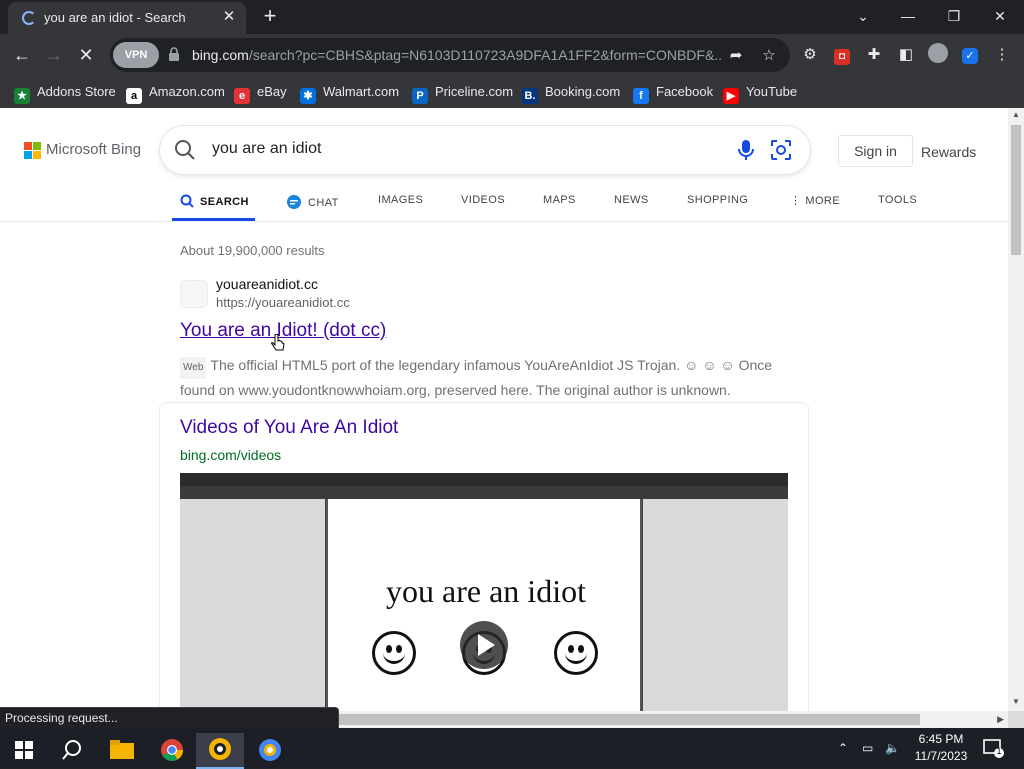  I want to click on bing-logo-text: Microsoft Bing, so click(94, 149).